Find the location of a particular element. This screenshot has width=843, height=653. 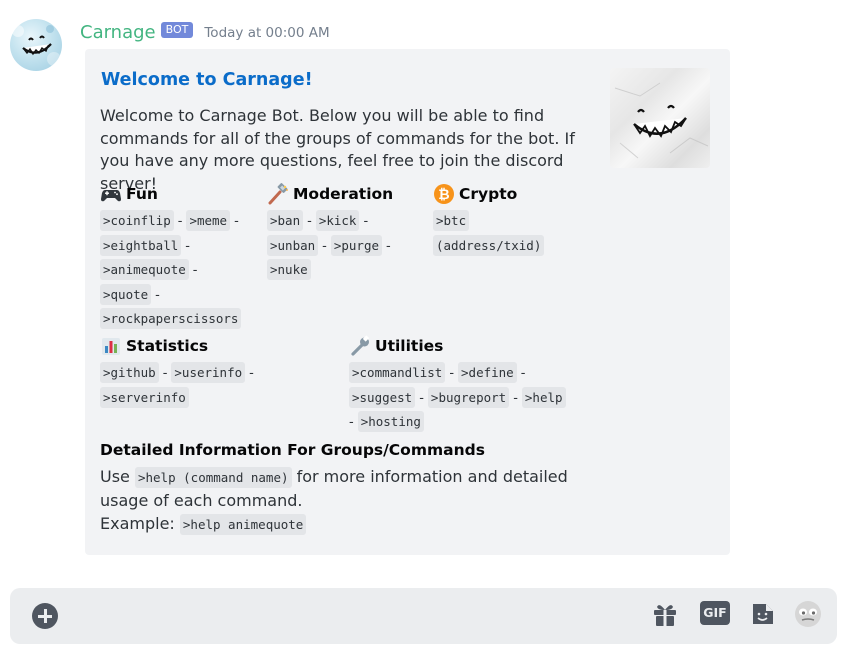

plus-icon is located at coordinates (45, 616).